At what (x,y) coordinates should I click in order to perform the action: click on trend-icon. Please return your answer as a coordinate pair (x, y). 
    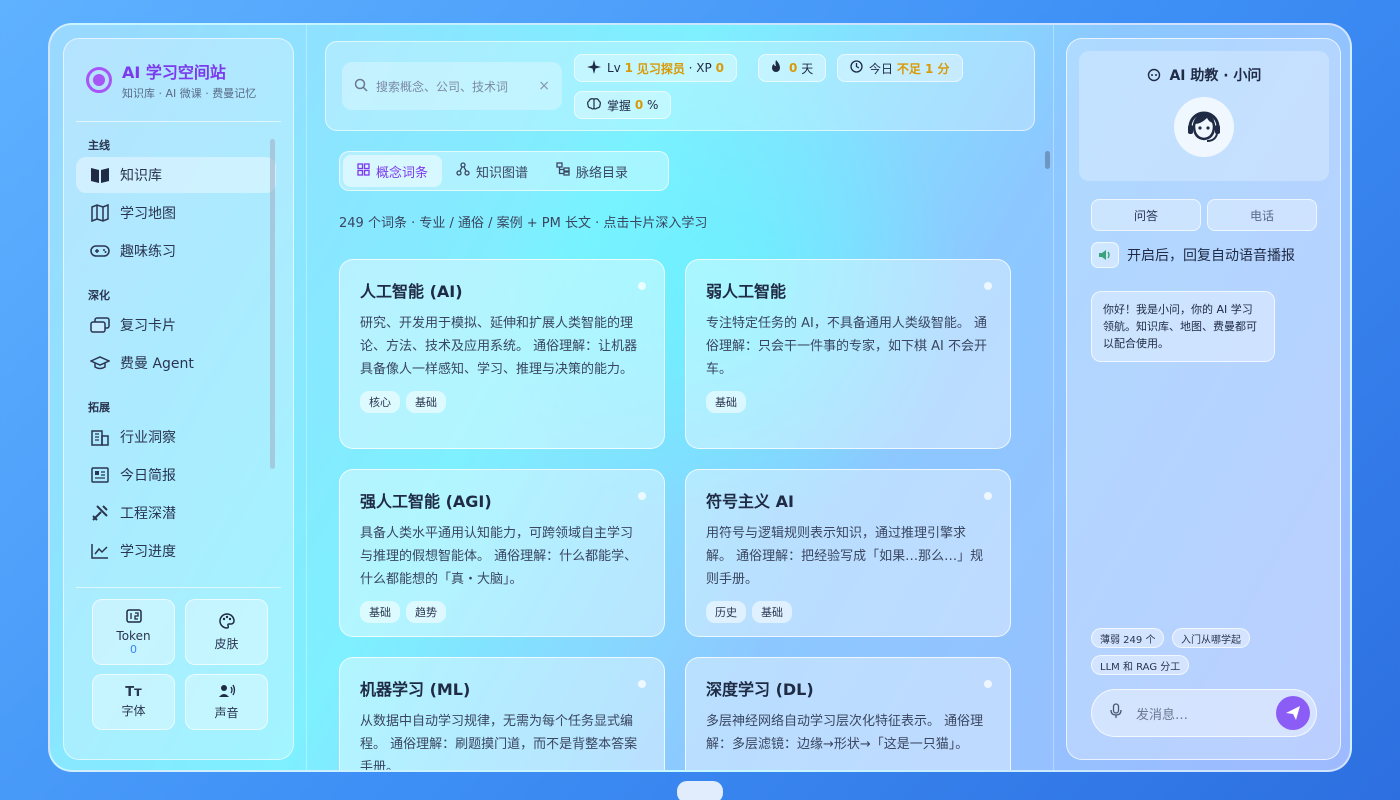
    Looking at the image, I should click on (100, 551).